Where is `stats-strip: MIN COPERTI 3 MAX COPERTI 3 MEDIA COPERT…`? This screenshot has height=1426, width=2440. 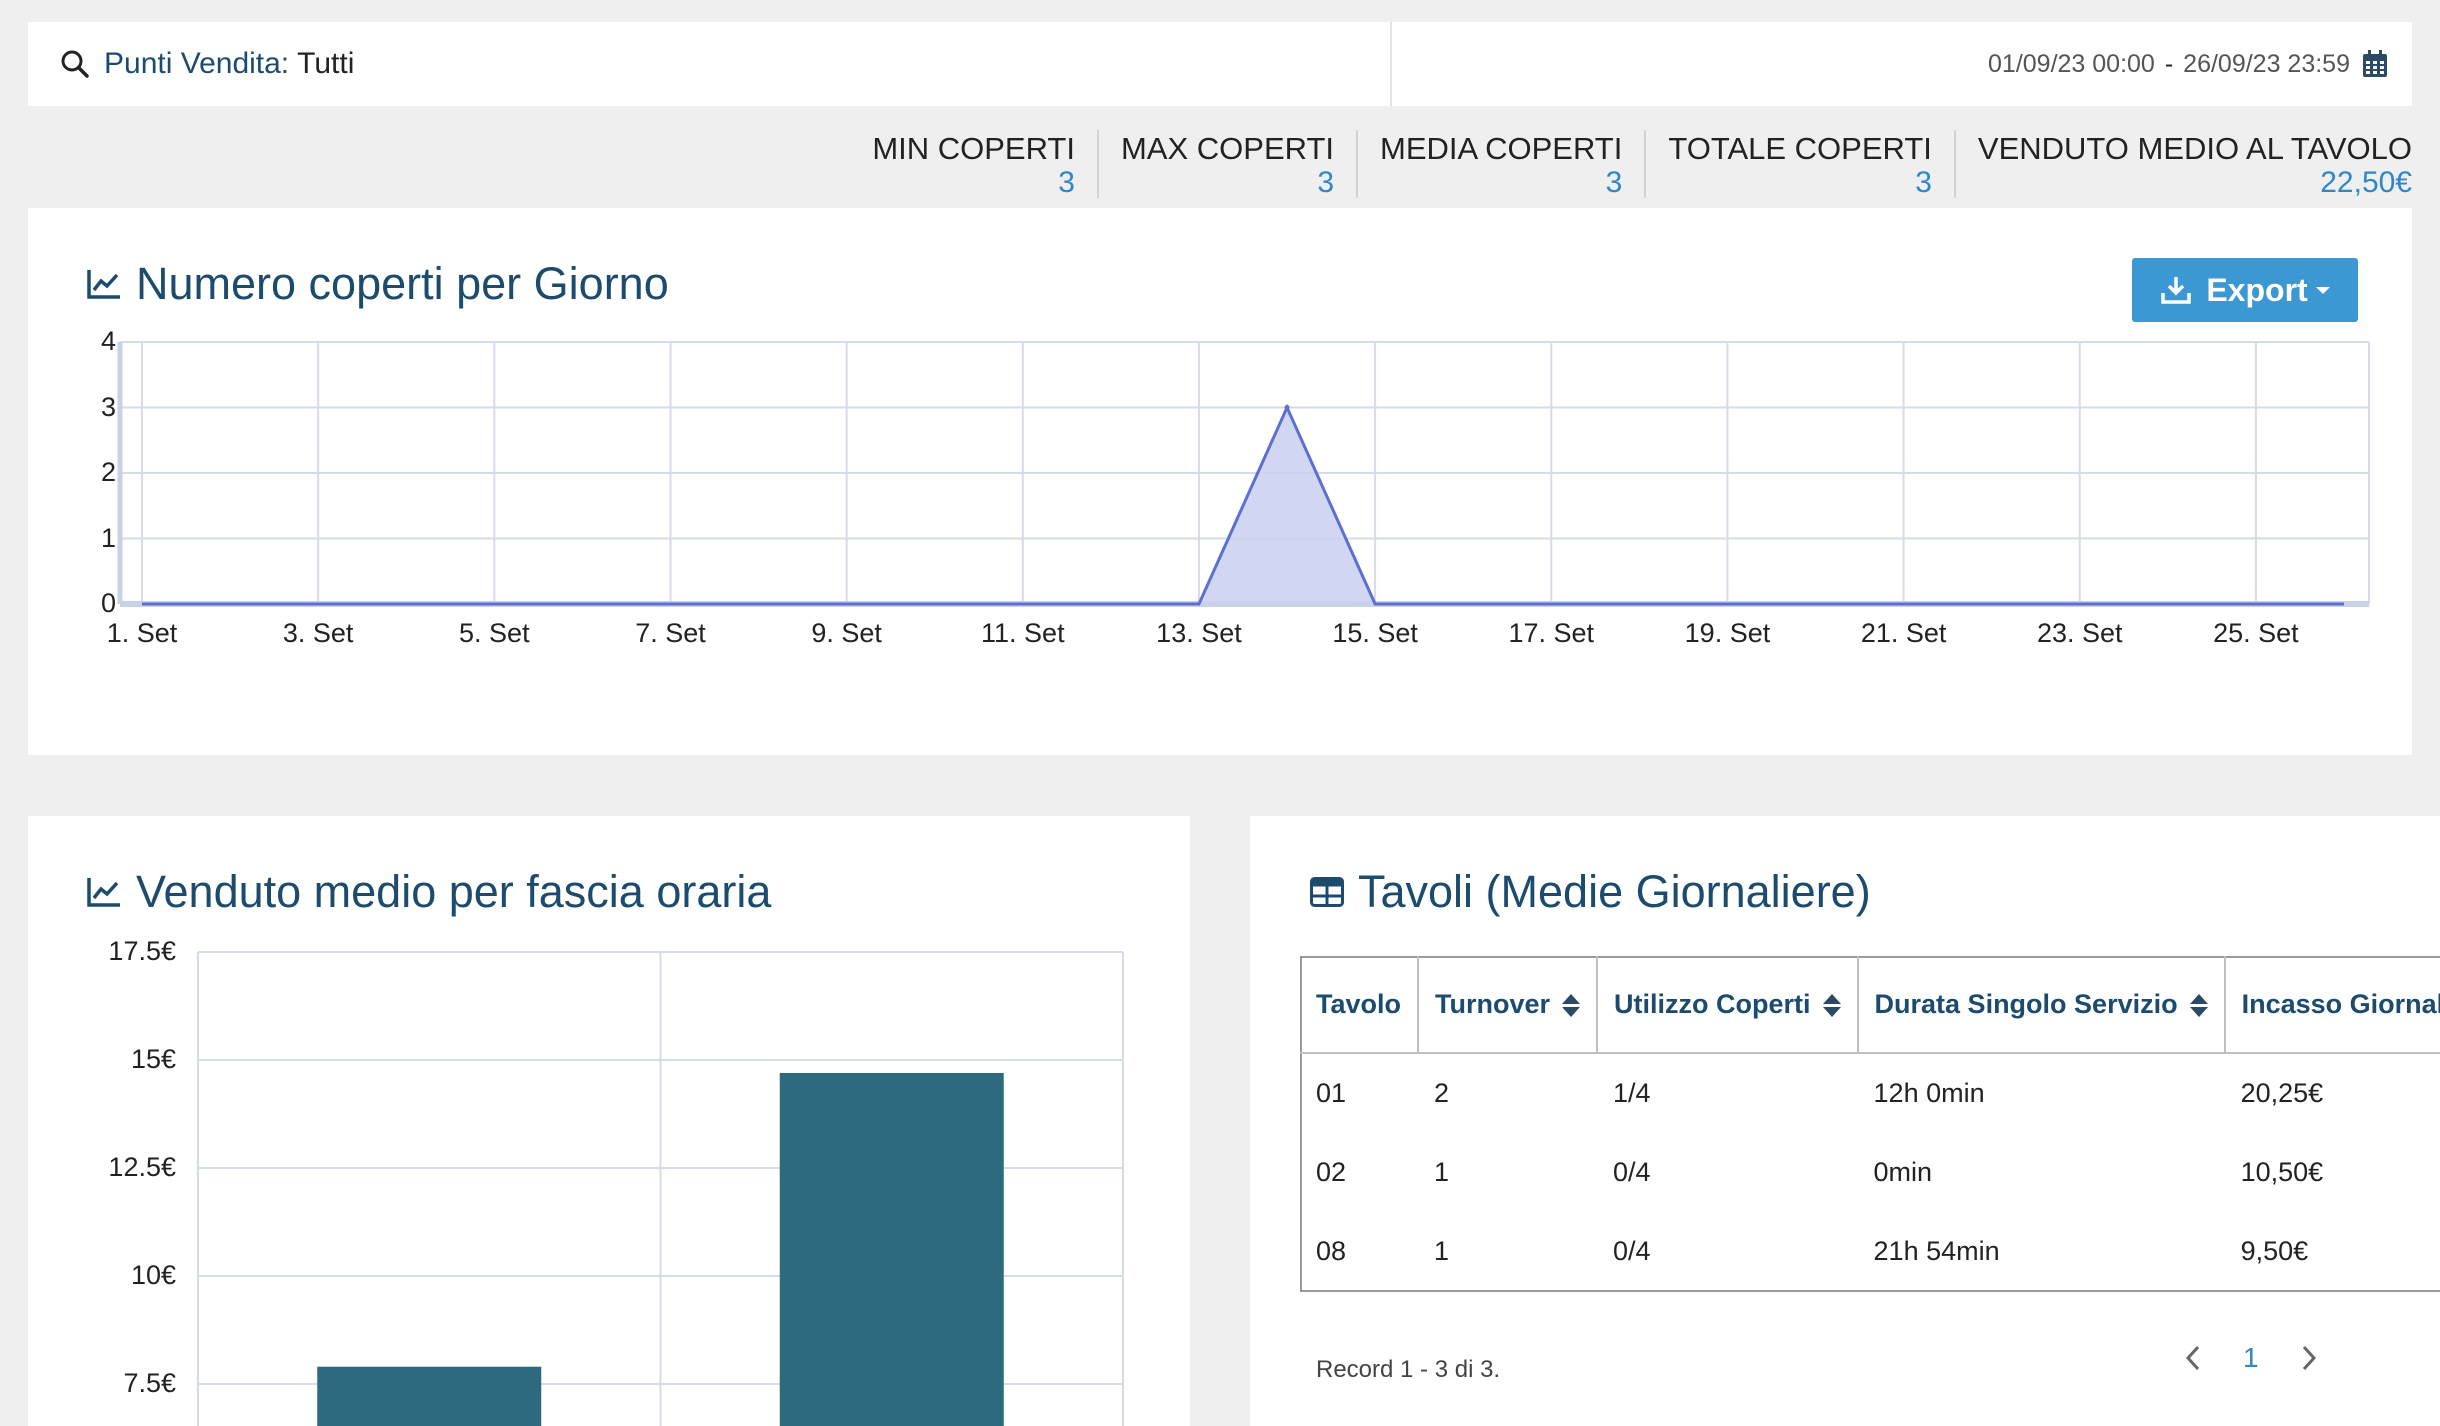 stats-strip: MIN COPERTI 3 MAX COPERTI 3 MEDIA COPERT… is located at coordinates (1631, 164).